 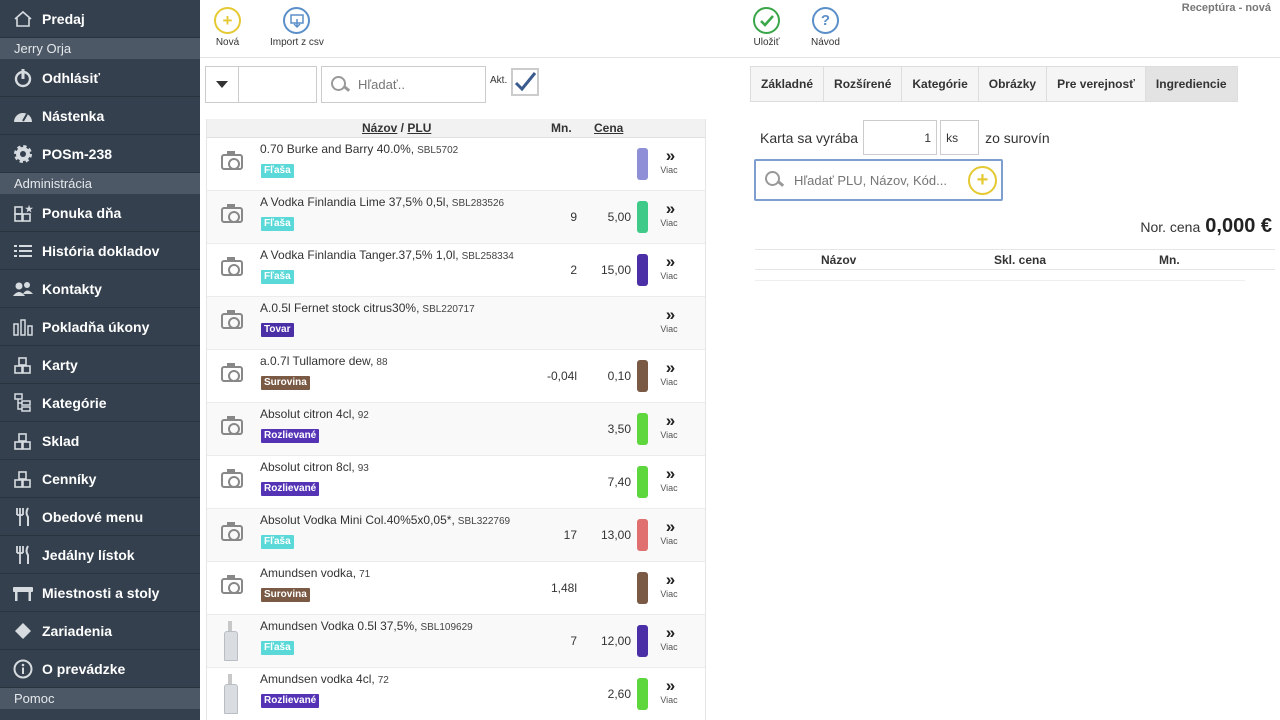 What do you see at coordinates (1012, 84) in the screenshot?
I see `tab-obrazky: Obrázky` at bounding box center [1012, 84].